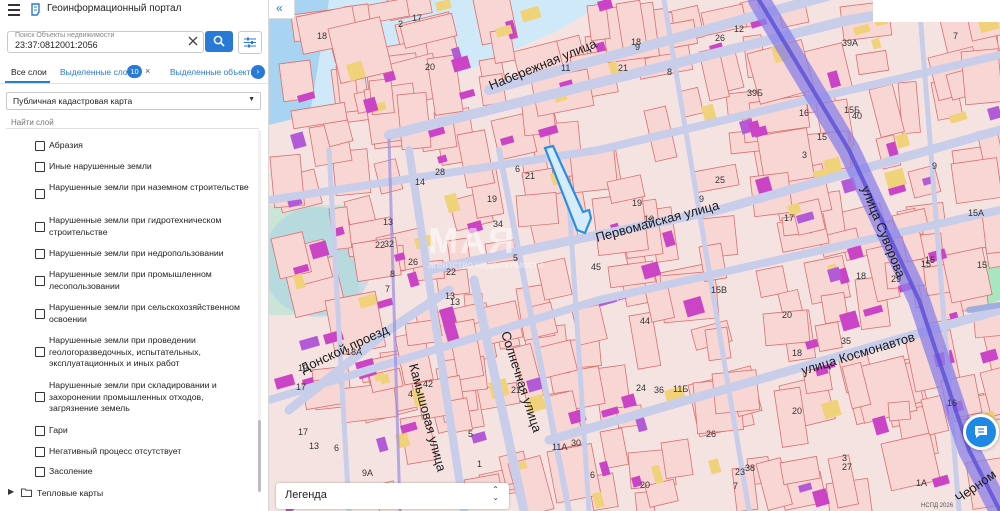 Image resolution: width=1000 pixels, height=511 pixels. Describe the element at coordinates (926, 264) in the screenshot. I see `parcel-number: 15` at that location.